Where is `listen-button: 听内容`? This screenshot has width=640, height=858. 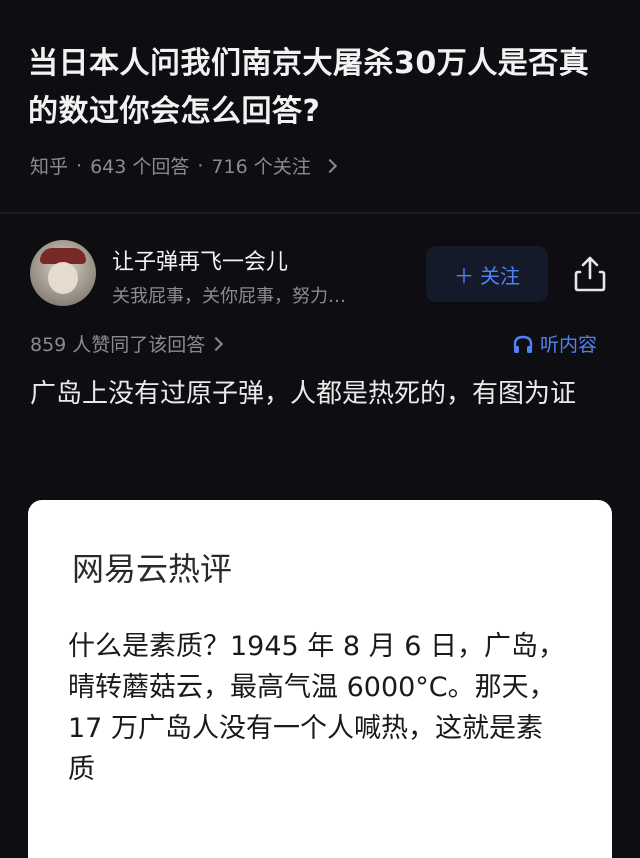
listen-button: 听内容 is located at coordinates (554, 343).